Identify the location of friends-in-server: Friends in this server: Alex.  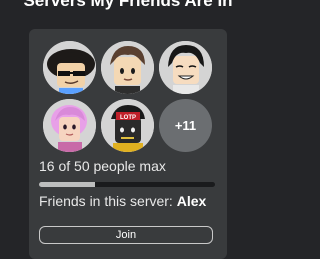
(122, 201).